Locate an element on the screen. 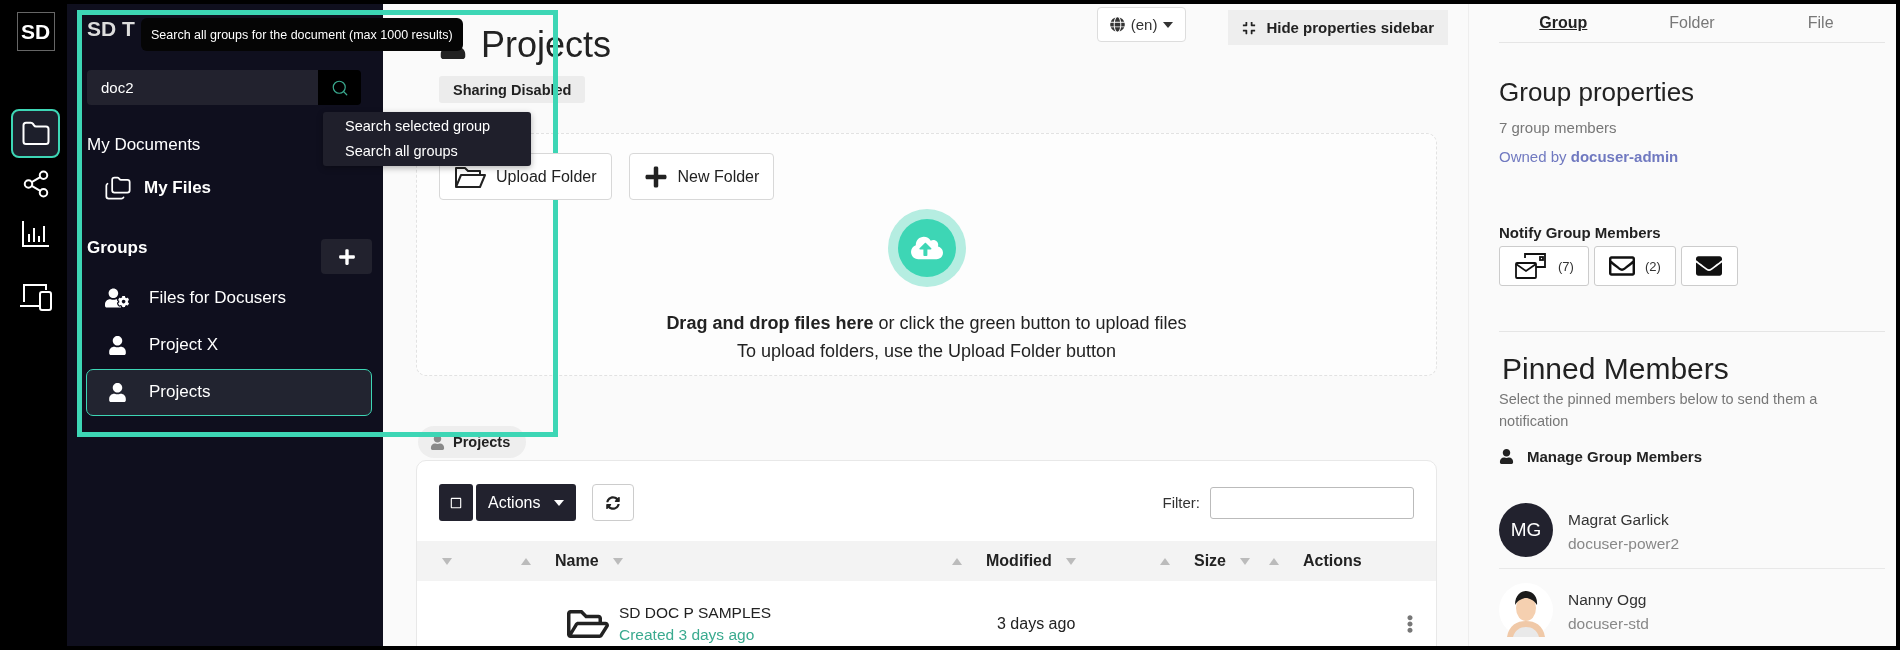 This screenshot has height=650, width=1900. refresh-icon is located at coordinates (613, 502).